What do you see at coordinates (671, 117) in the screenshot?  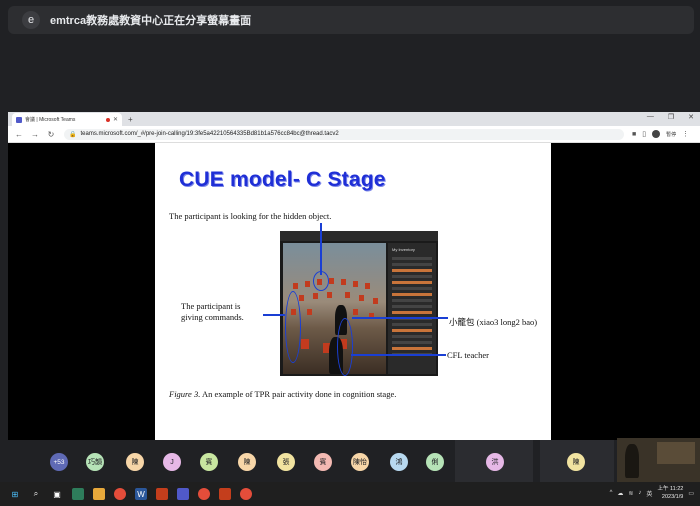 I see `maximize-button: ❐` at bounding box center [671, 117].